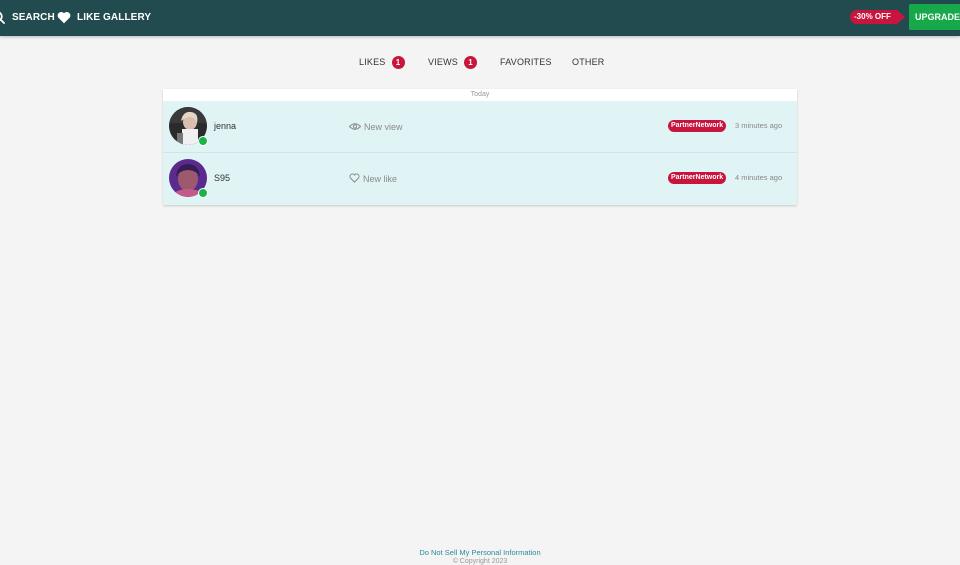 The image size is (960, 565). I want to click on activity-label: New view, so click(383, 127).